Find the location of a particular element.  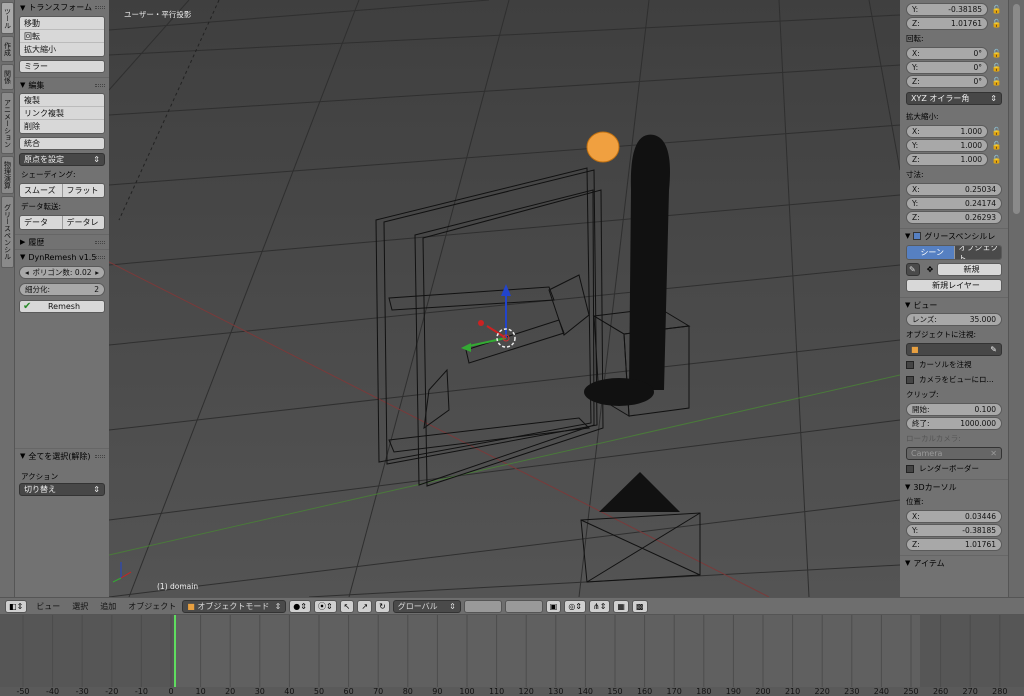

action-dropdown: 切り替え ⇕ is located at coordinates (62, 489).